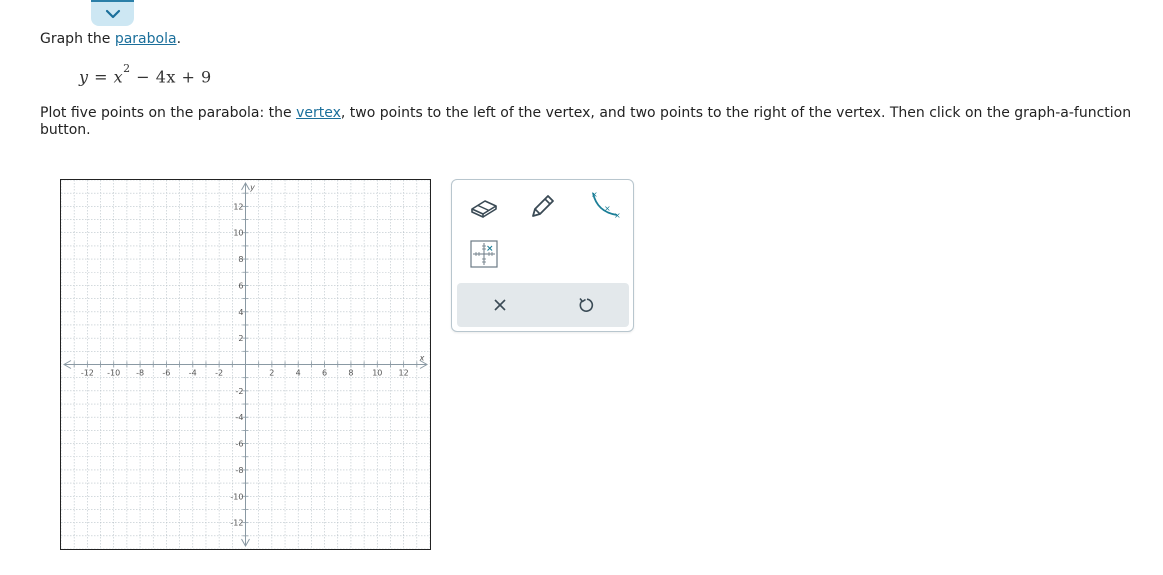  What do you see at coordinates (422, 358) in the screenshot?
I see `x-axis-label: x` at bounding box center [422, 358].